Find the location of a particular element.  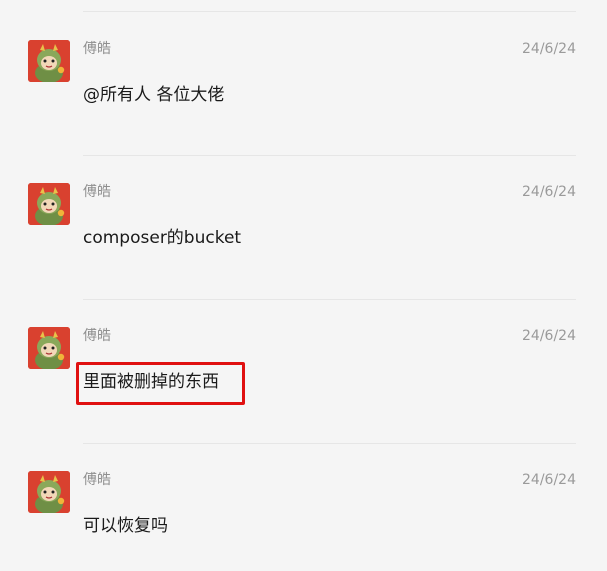

message-text: 里面被删掉的东西 is located at coordinates (151, 382).